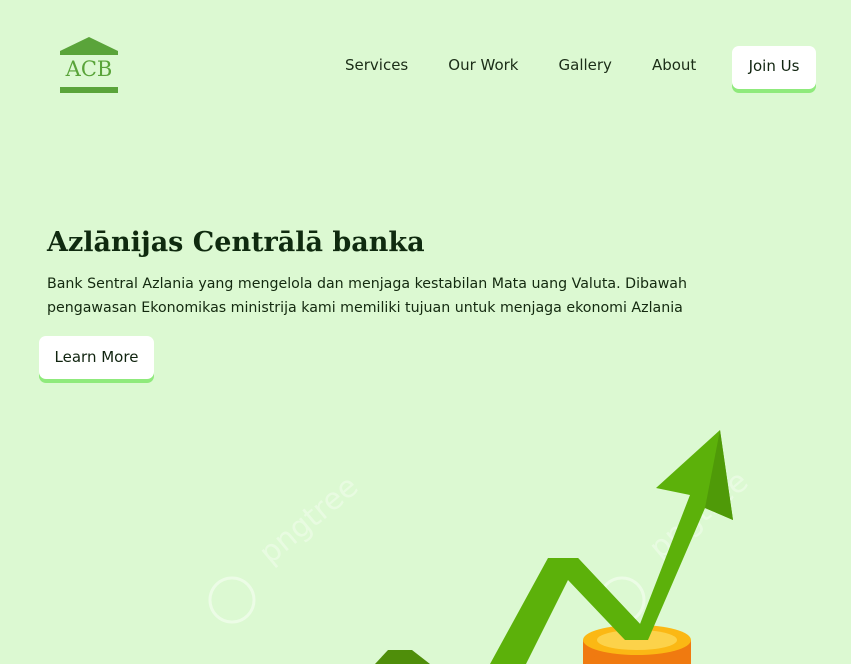 This screenshot has width=851, height=664. What do you see at coordinates (540, 65) in the screenshot?
I see `main-nav: Services Our Work Gallery About` at bounding box center [540, 65].